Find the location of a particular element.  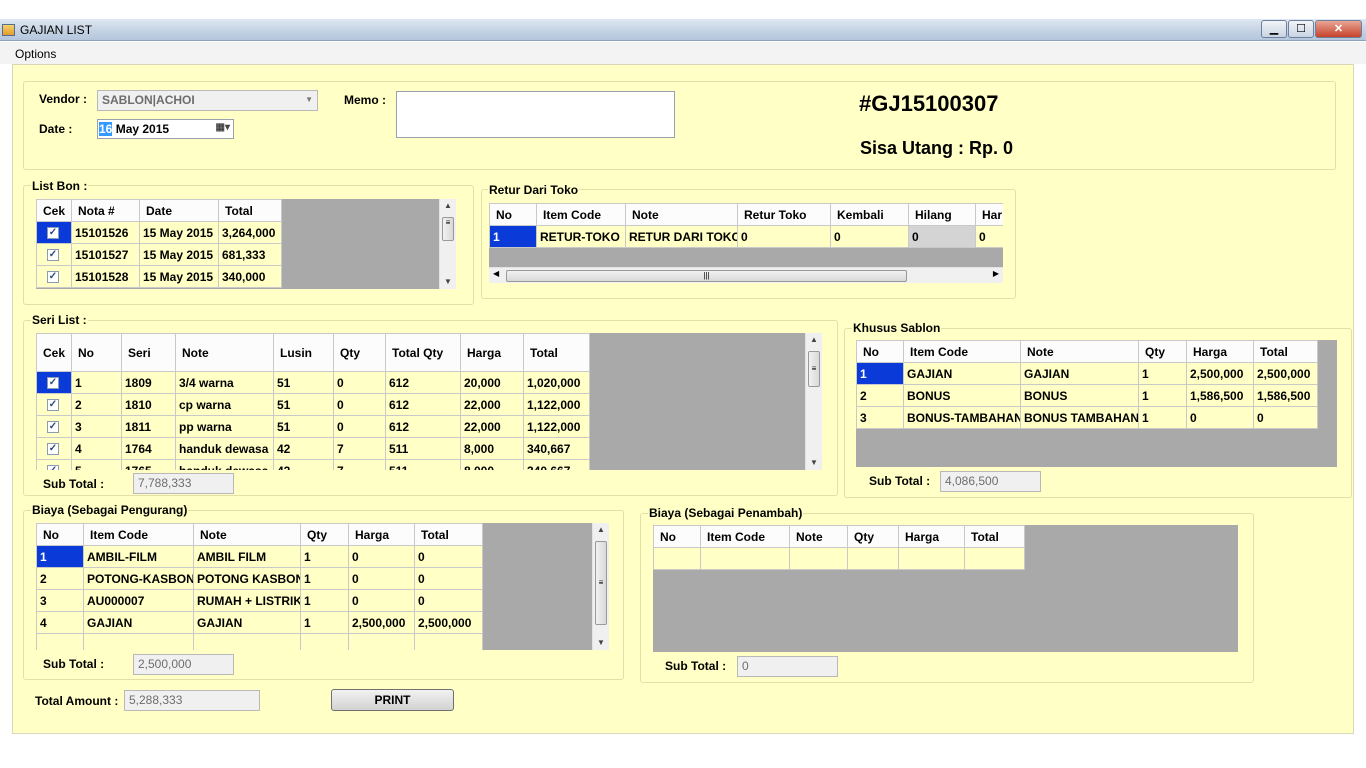

menu-options: Options is located at coordinates (35, 54).